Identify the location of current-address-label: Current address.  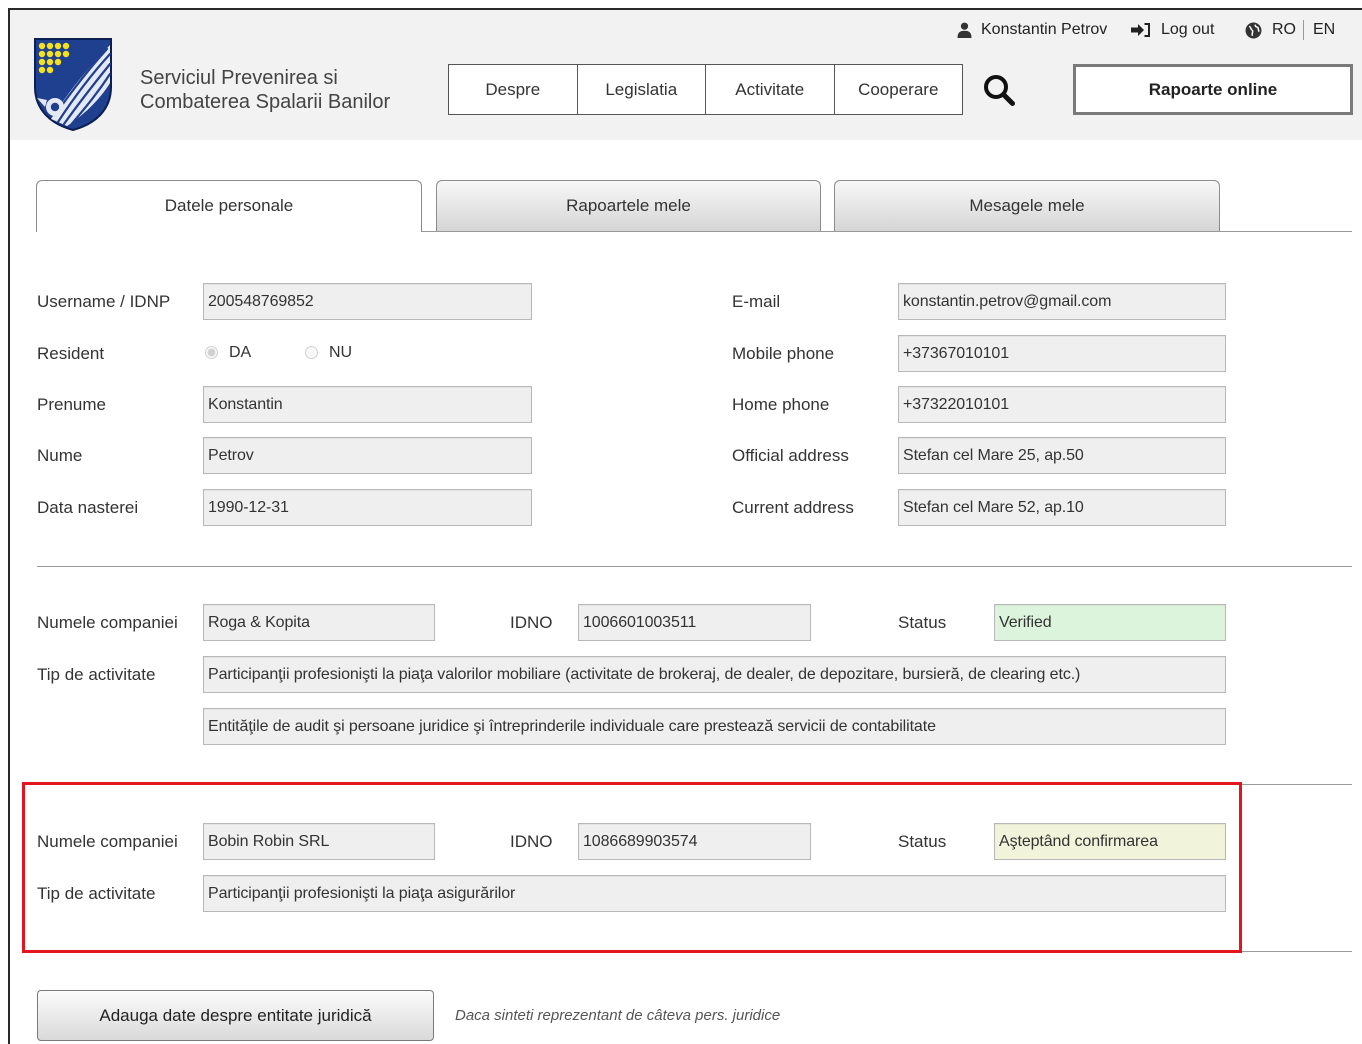
(793, 507).